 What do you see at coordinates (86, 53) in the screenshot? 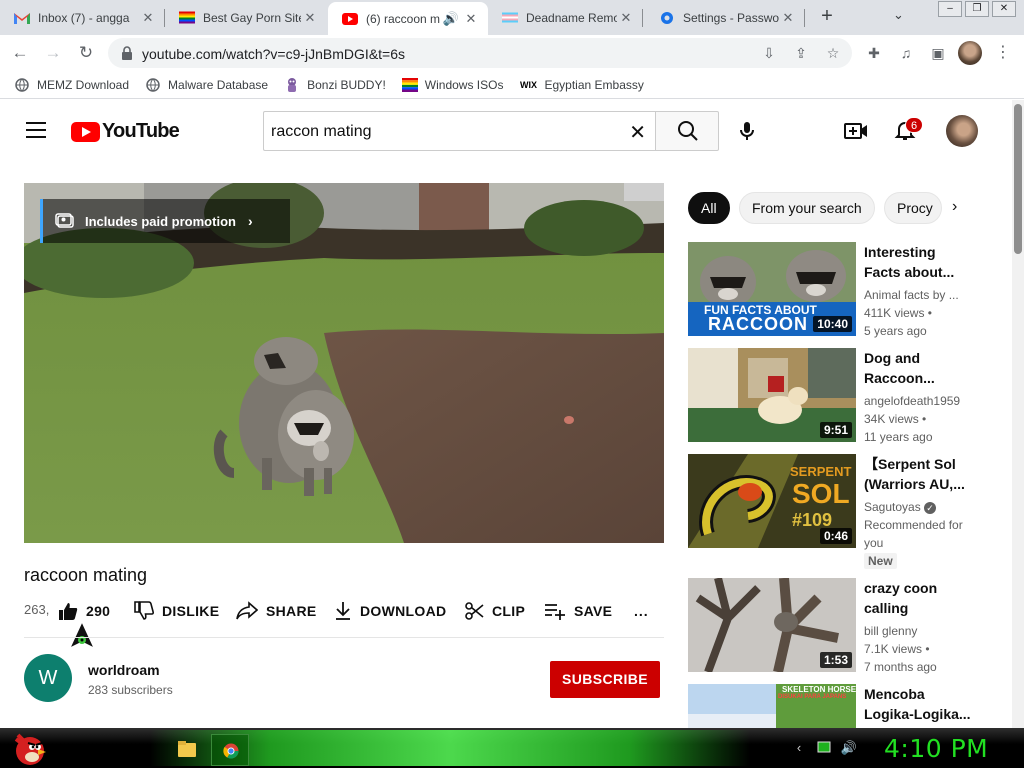
I see `reload-button: ↻` at bounding box center [86, 53].